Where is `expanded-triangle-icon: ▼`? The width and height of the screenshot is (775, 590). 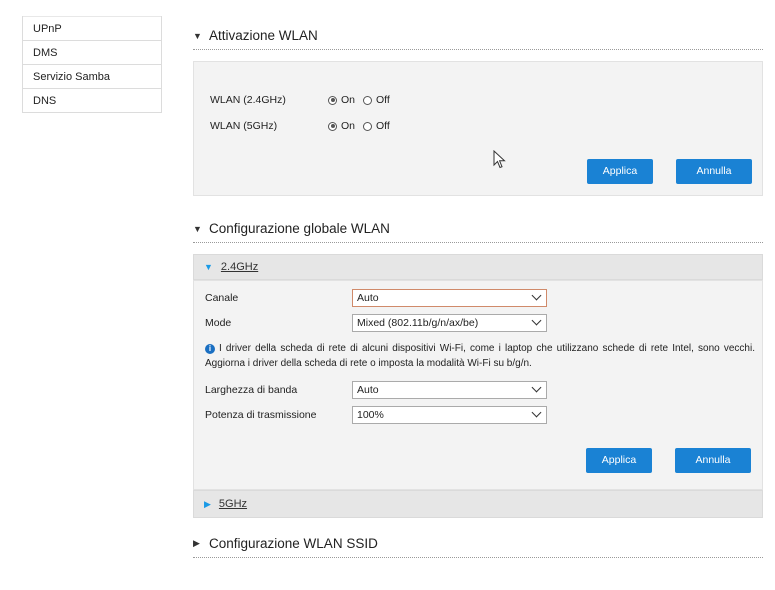
expanded-triangle-icon: ▼ is located at coordinates (208, 267).